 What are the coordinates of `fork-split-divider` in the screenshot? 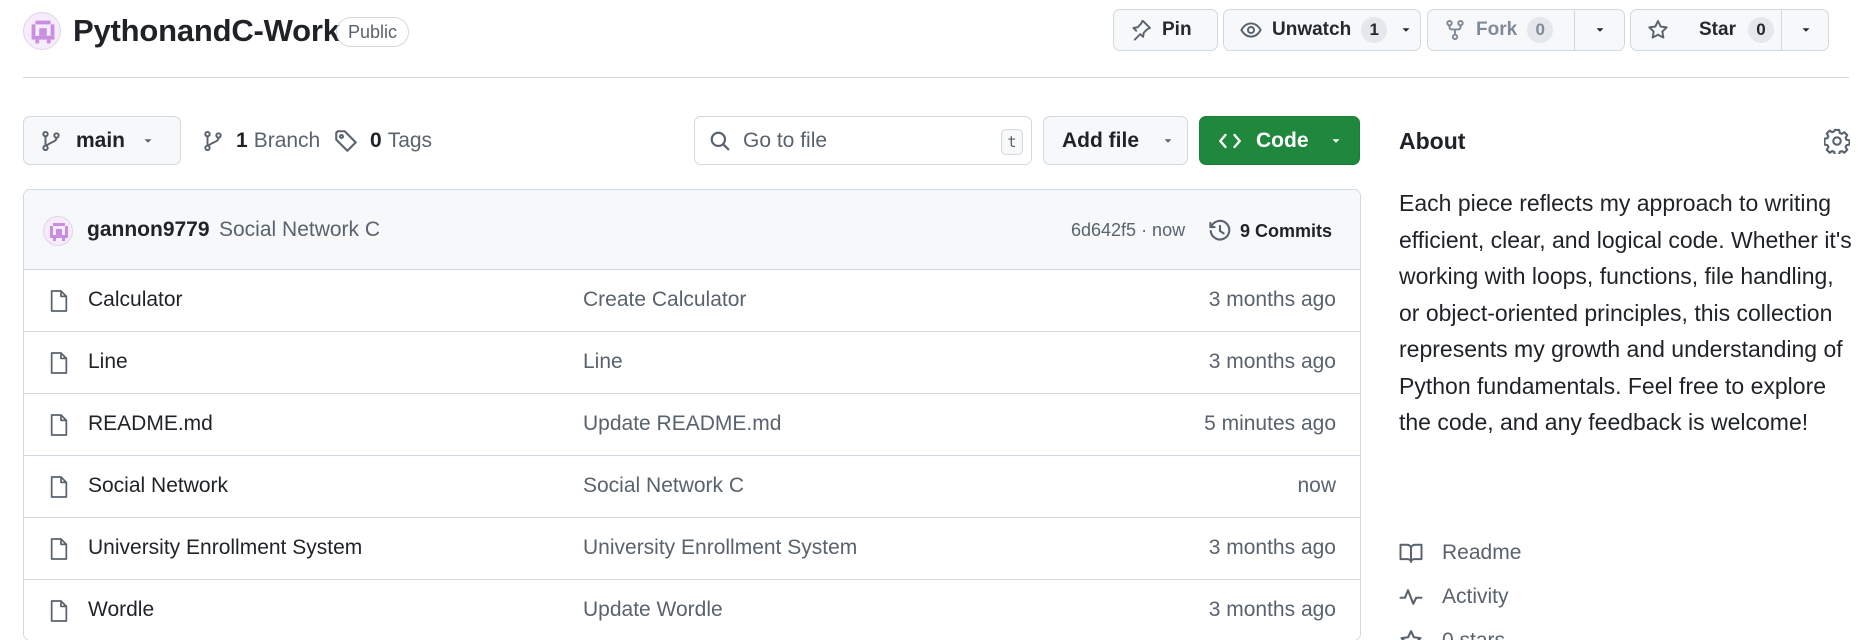 It's located at (1574, 30).